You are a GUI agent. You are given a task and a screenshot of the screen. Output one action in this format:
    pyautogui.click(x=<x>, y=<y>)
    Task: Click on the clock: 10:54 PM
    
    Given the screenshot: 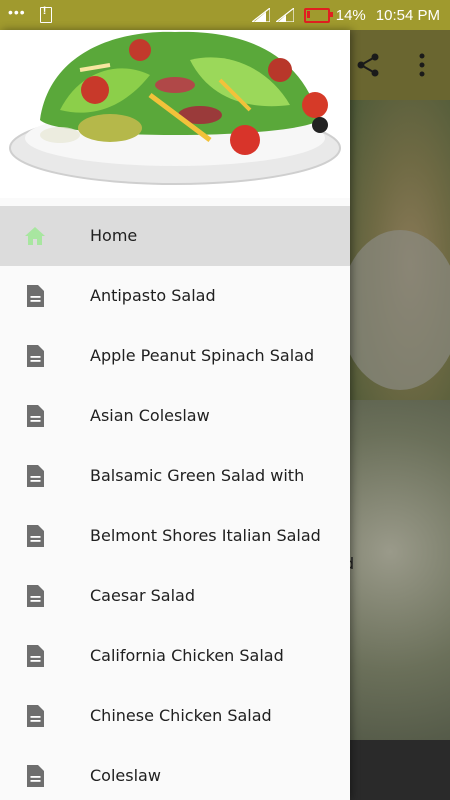 What is the action you would take?
    pyautogui.click(x=407, y=15)
    